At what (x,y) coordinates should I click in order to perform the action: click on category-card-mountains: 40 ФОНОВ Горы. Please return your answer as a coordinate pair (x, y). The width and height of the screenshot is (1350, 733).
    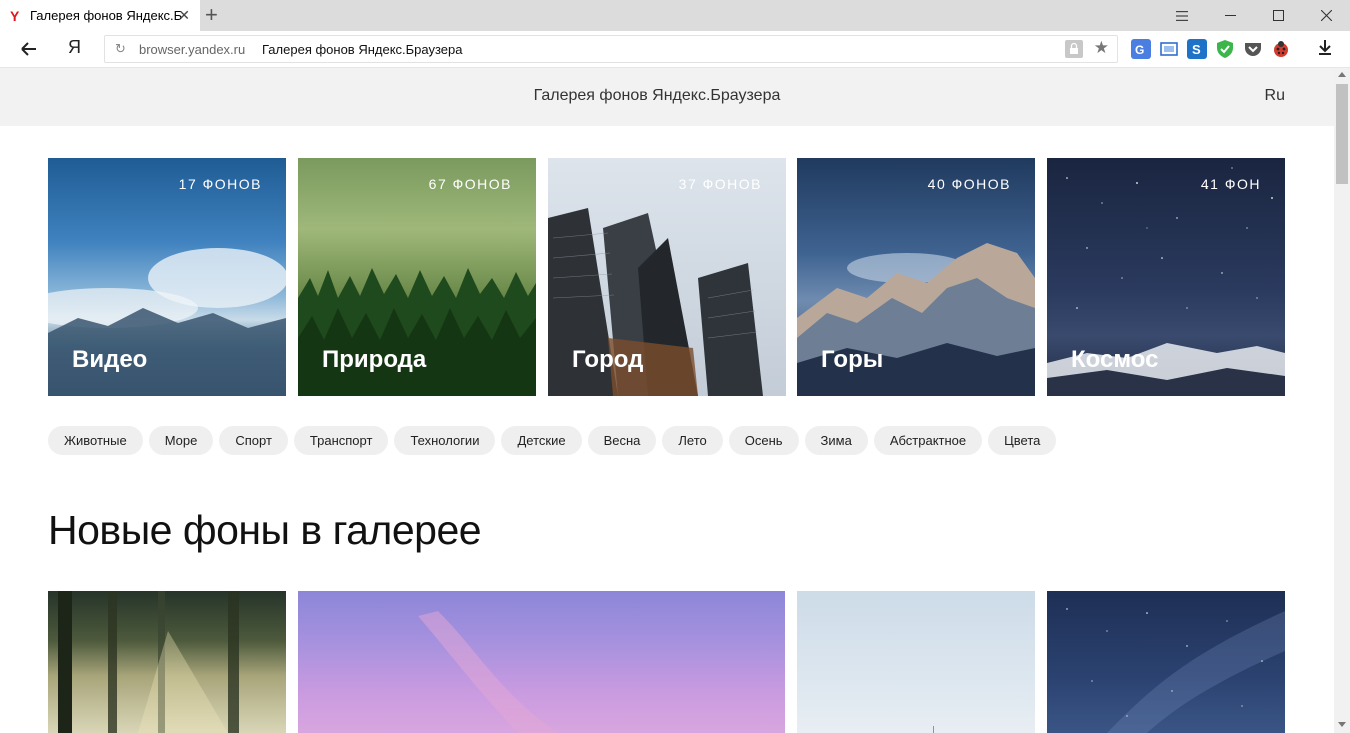
    Looking at the image, I should click on (916, 277).